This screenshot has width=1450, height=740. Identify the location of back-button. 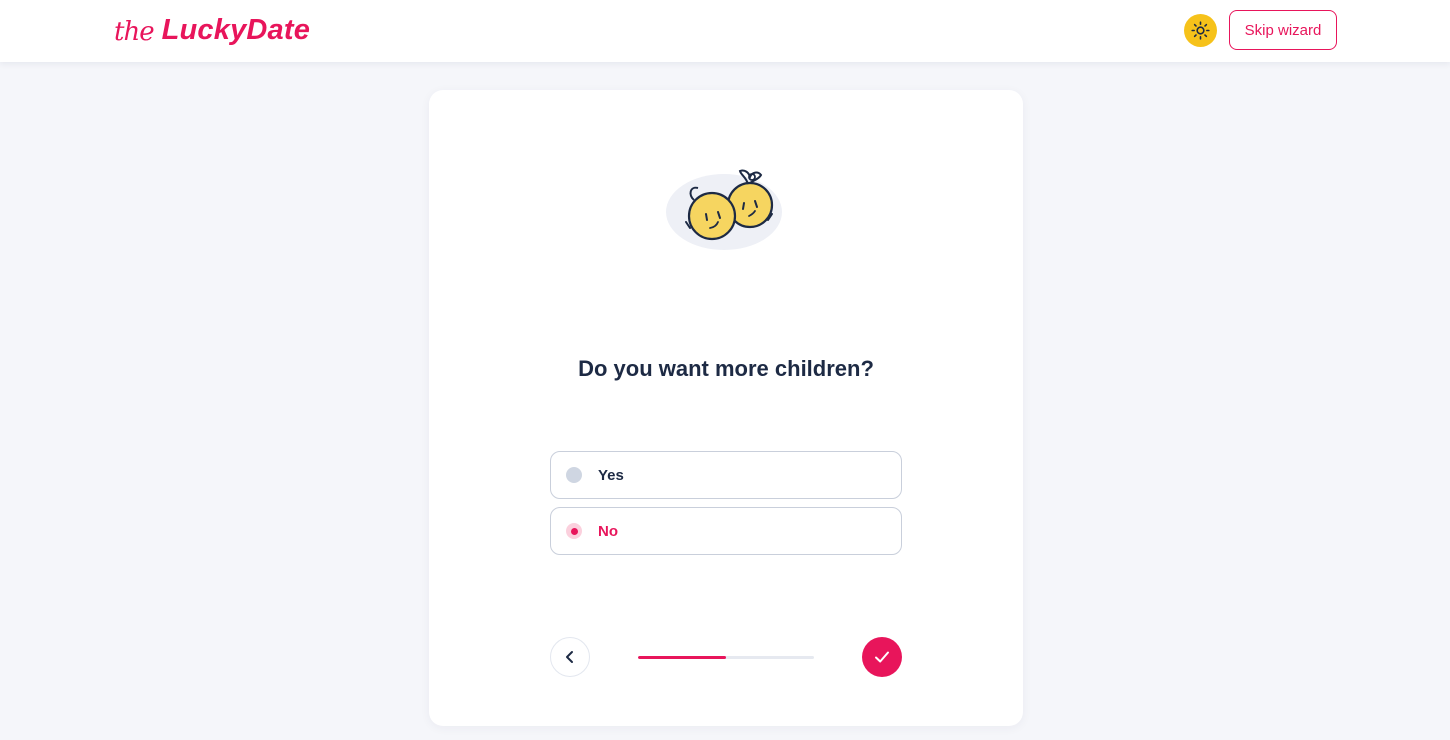
(570, 657).